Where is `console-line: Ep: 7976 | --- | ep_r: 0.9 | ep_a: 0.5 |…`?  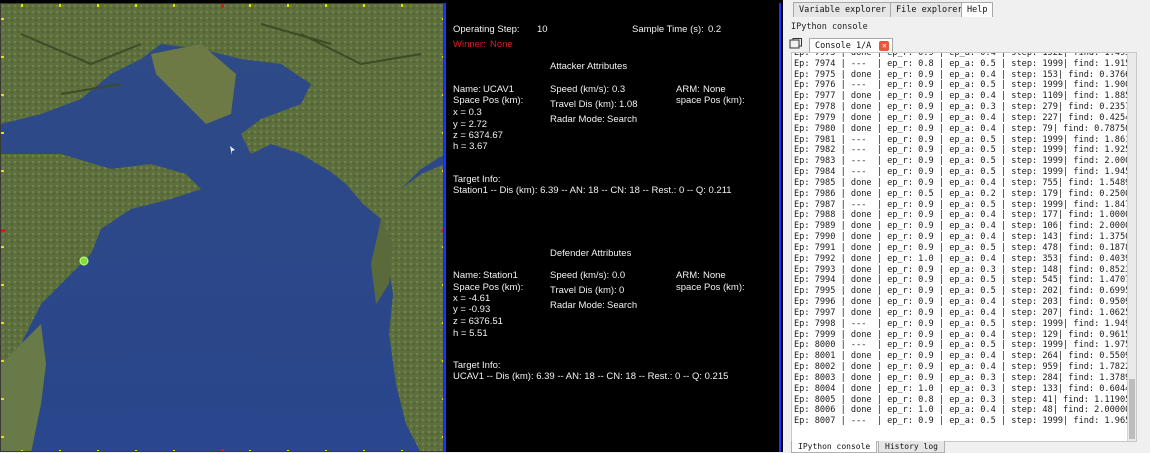 console-line: Ep: 7976 | --- | ep_r: 0.9 | ep_a: 0.5 |… is located at coordinates (965, 85).